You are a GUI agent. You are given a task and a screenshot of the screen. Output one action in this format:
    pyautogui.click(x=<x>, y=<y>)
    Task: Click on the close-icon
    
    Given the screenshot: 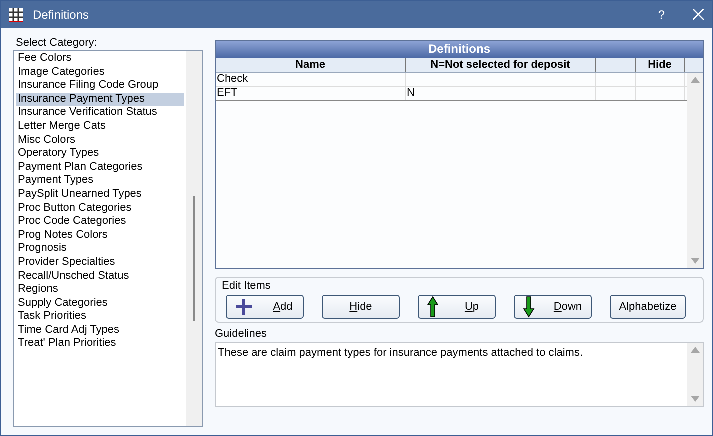 What is the action you would take?
    pyautogui.click(x=698, y=14)
    